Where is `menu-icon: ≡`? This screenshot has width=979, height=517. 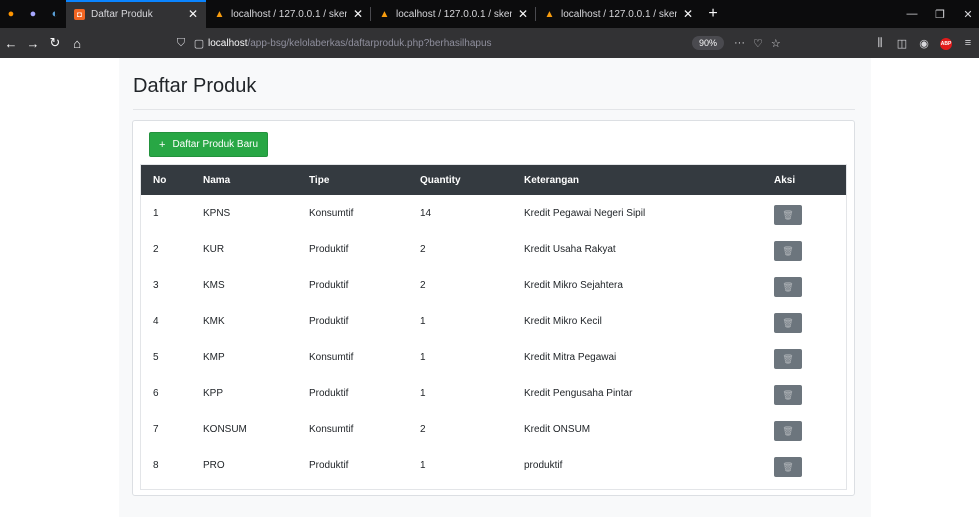
menu-icon: ≡ is located at coordinates (968, 43).